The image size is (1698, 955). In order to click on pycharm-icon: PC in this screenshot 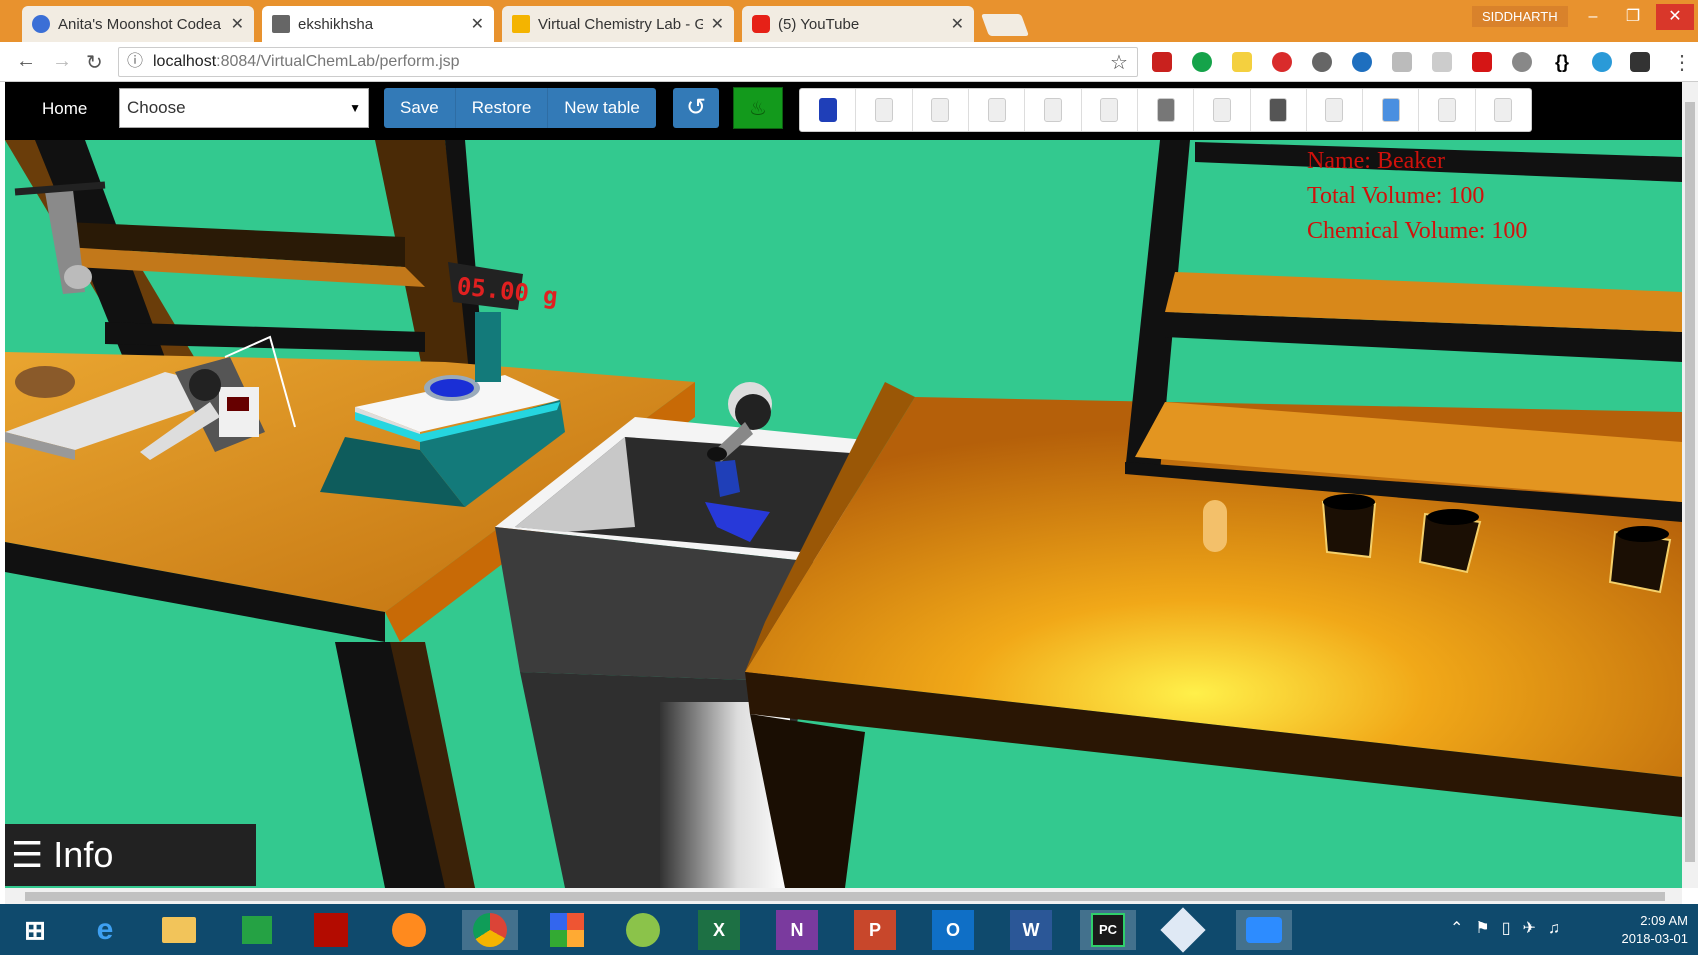, I will do `click(1108, 930)`.